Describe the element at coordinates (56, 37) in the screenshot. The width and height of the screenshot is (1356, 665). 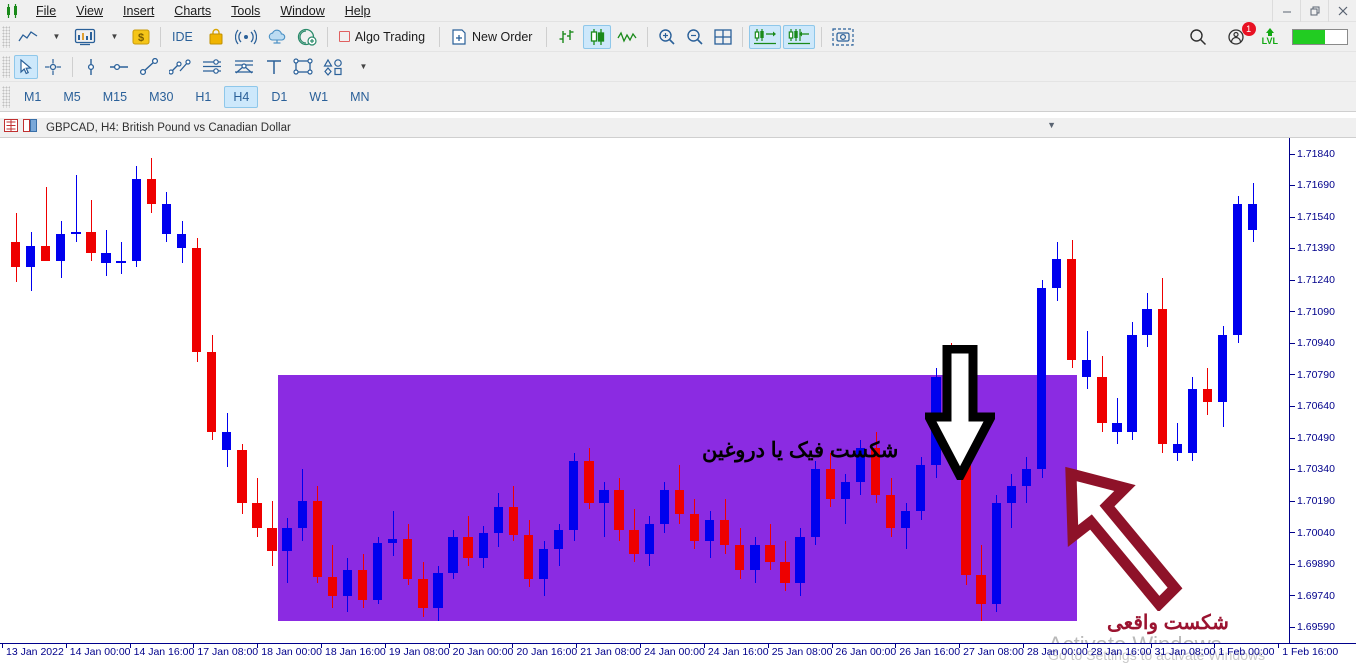
I see `chart-type-dropdown-caret-icon: ▼` at that location.